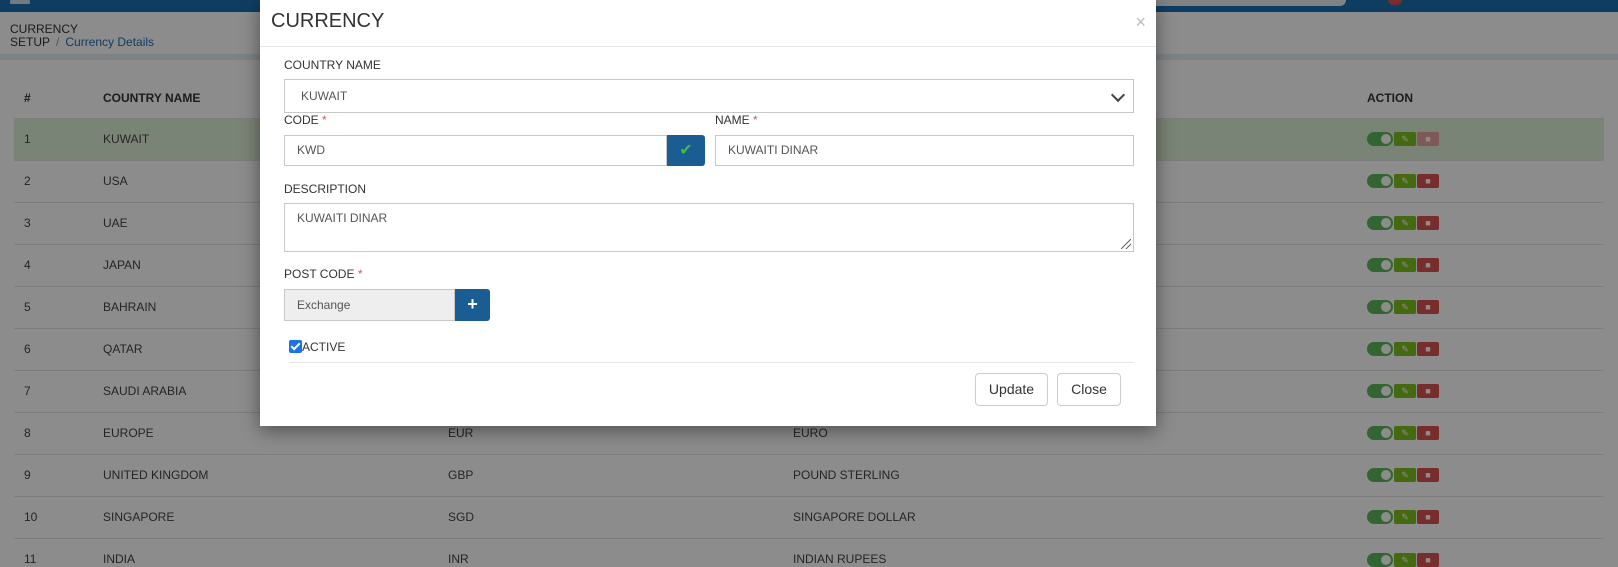 The image size is (1618, 567). I want to click on active-checkbox-row: ACTIVE, so click(317, 347).